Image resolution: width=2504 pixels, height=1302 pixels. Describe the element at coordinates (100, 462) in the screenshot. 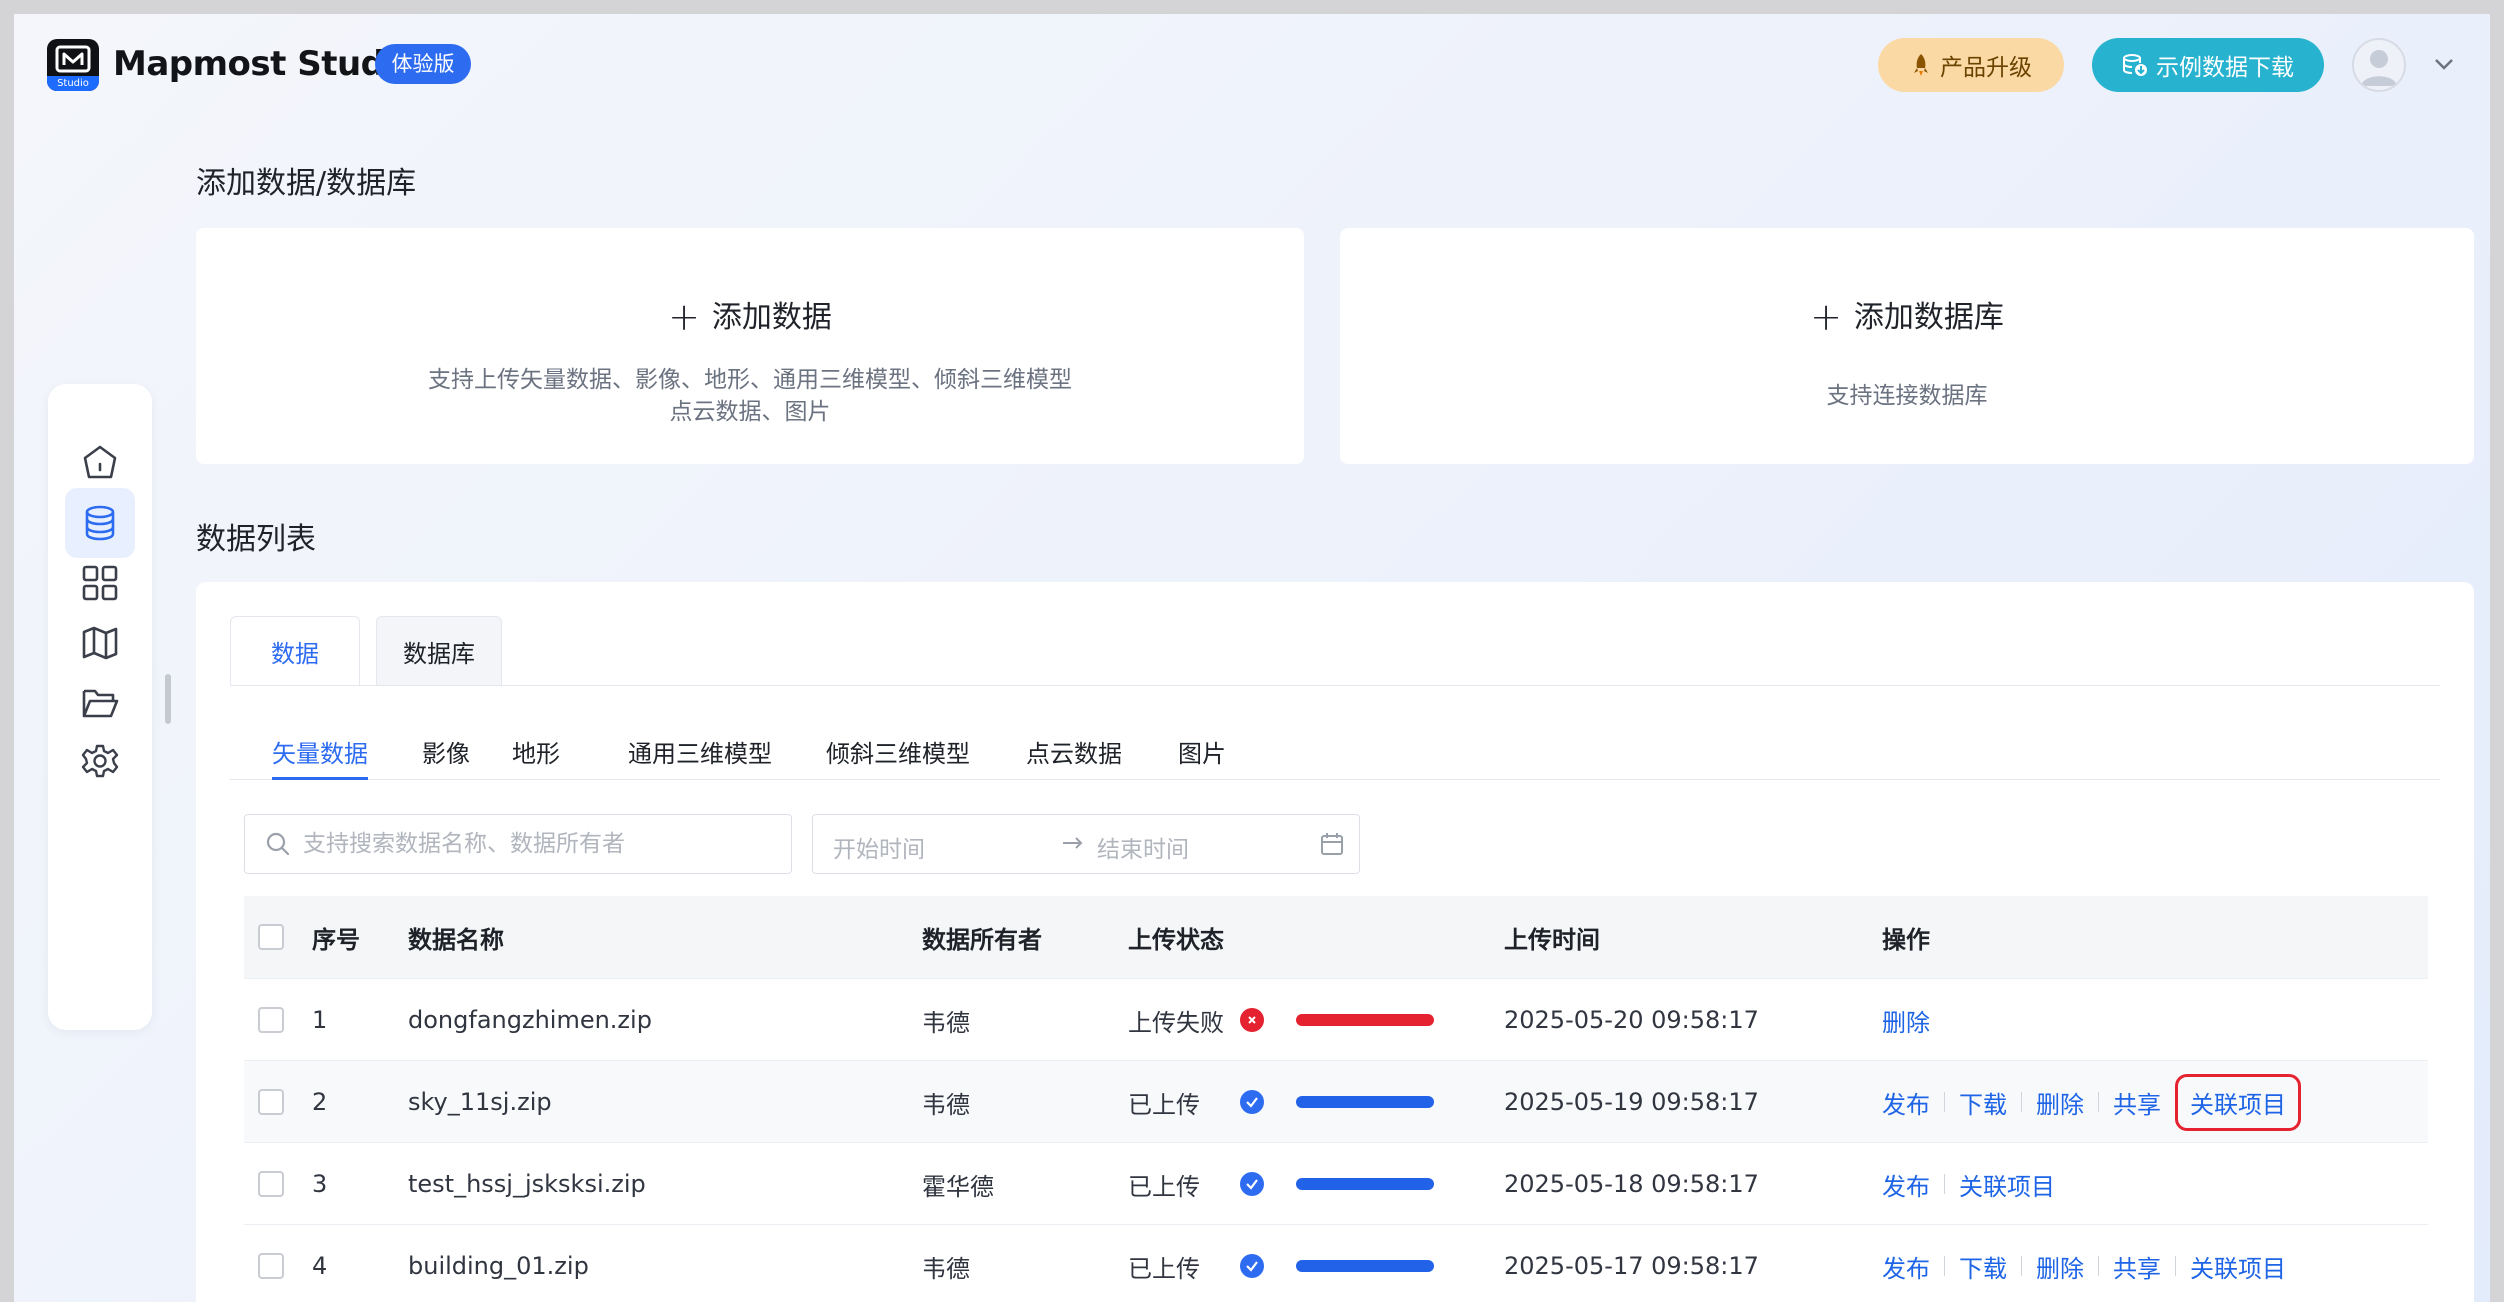

I see `home-icon` at that location.